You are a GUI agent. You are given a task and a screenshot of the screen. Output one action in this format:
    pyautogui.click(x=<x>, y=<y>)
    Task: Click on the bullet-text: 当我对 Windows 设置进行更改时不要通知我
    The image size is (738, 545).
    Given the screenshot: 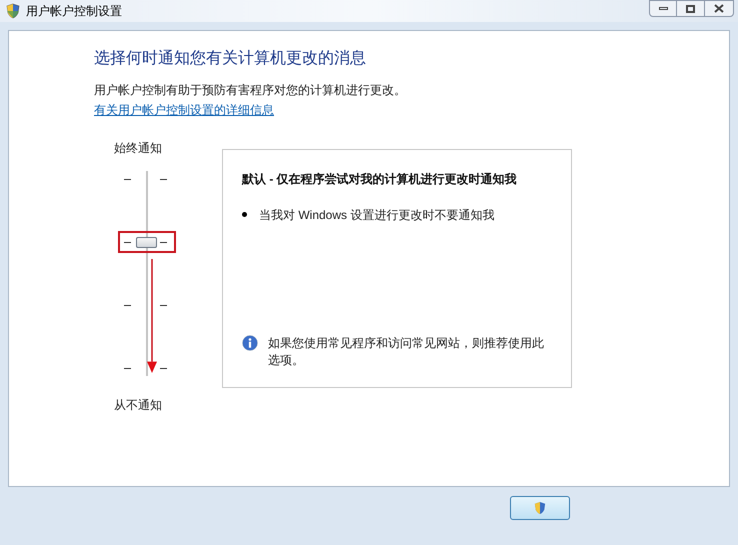 What is the action you would take?
    pyautogui.click(x=376, y=215)
    